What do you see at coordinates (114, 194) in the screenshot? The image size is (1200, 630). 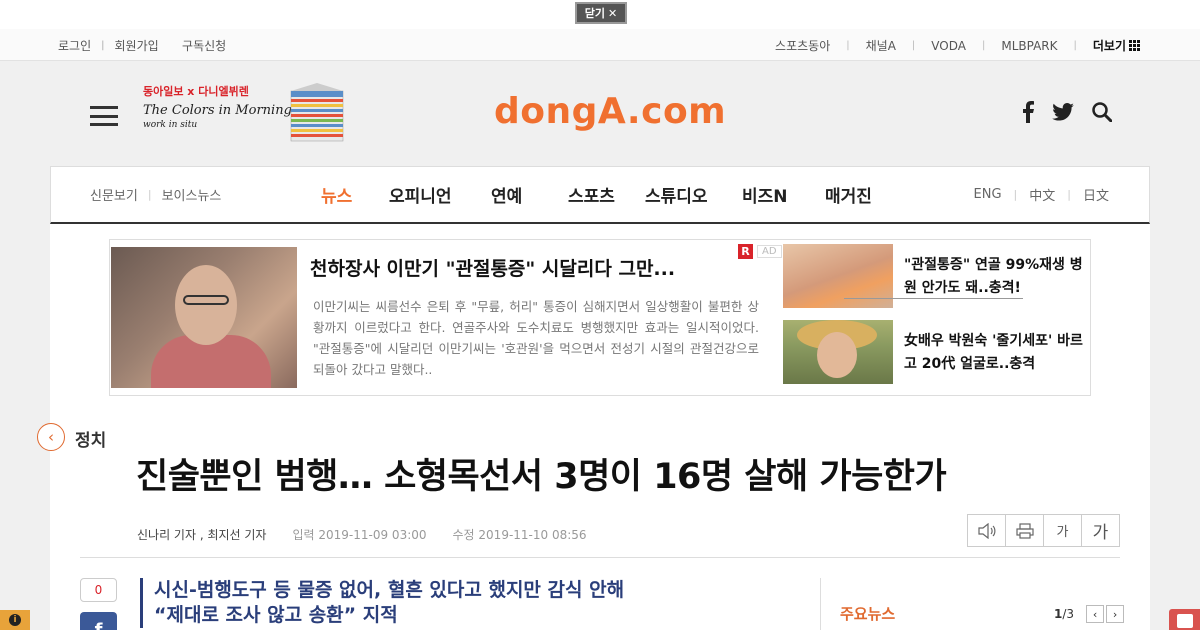 I see `newspaper-view-link: 신문보기` at bounding box center [114, 194].